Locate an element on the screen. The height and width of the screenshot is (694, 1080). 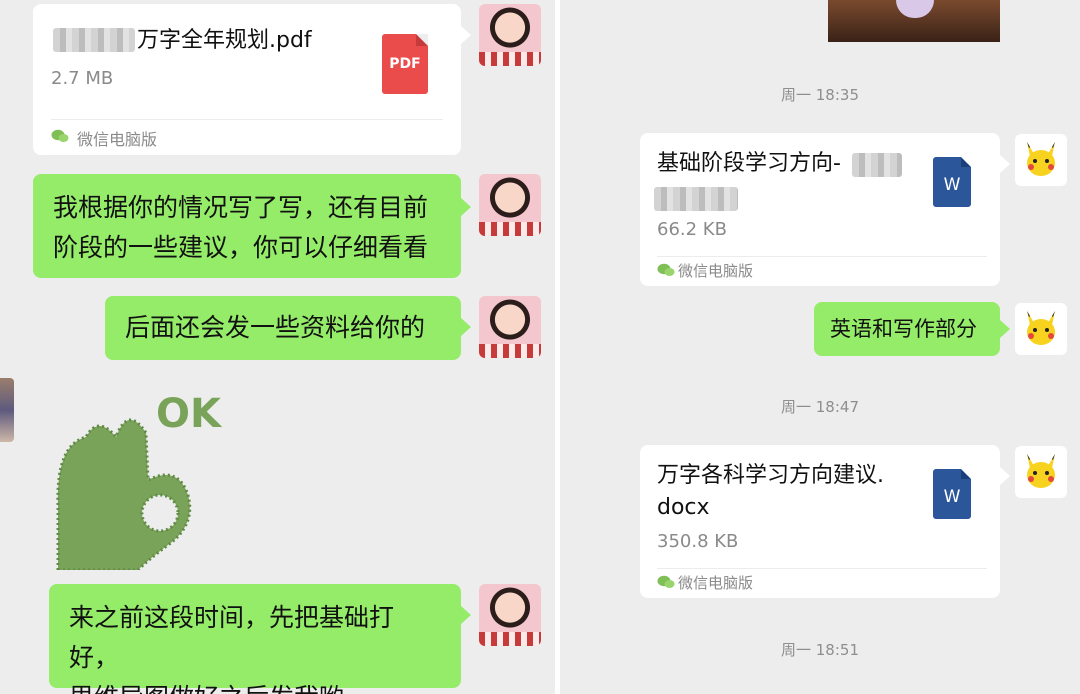
ok-text: OK is located at coordinates (189, 414).